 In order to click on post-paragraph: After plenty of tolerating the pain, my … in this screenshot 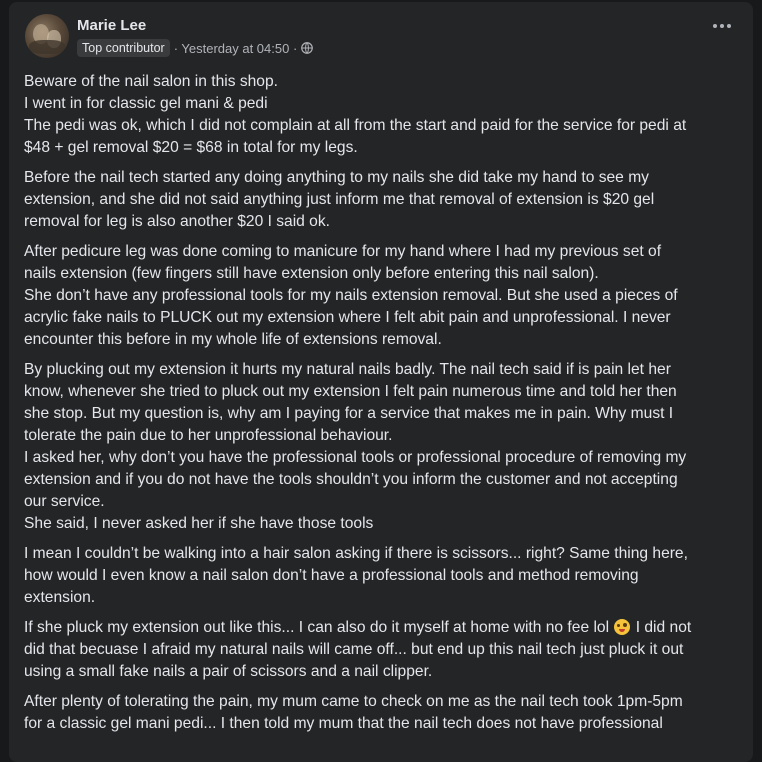, I will do `click(383, 713)`.